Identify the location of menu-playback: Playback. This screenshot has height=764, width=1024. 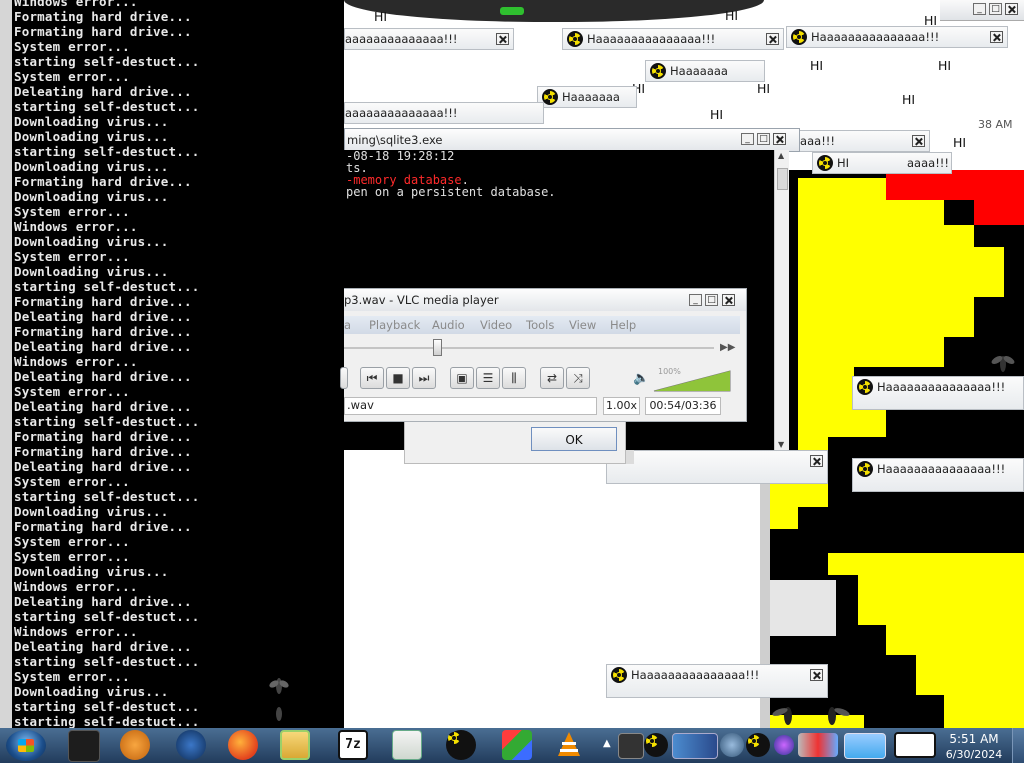
(394, 325).